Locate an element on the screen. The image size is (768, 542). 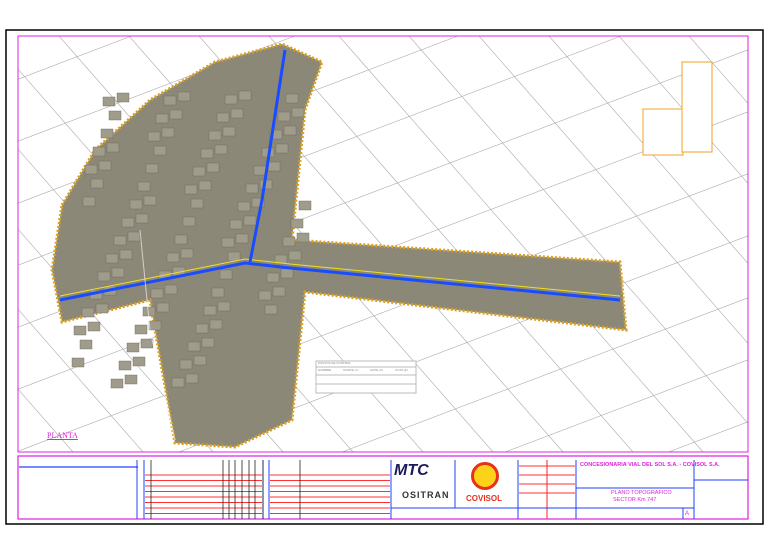
control-points-table is located at coordinates (366, 377).